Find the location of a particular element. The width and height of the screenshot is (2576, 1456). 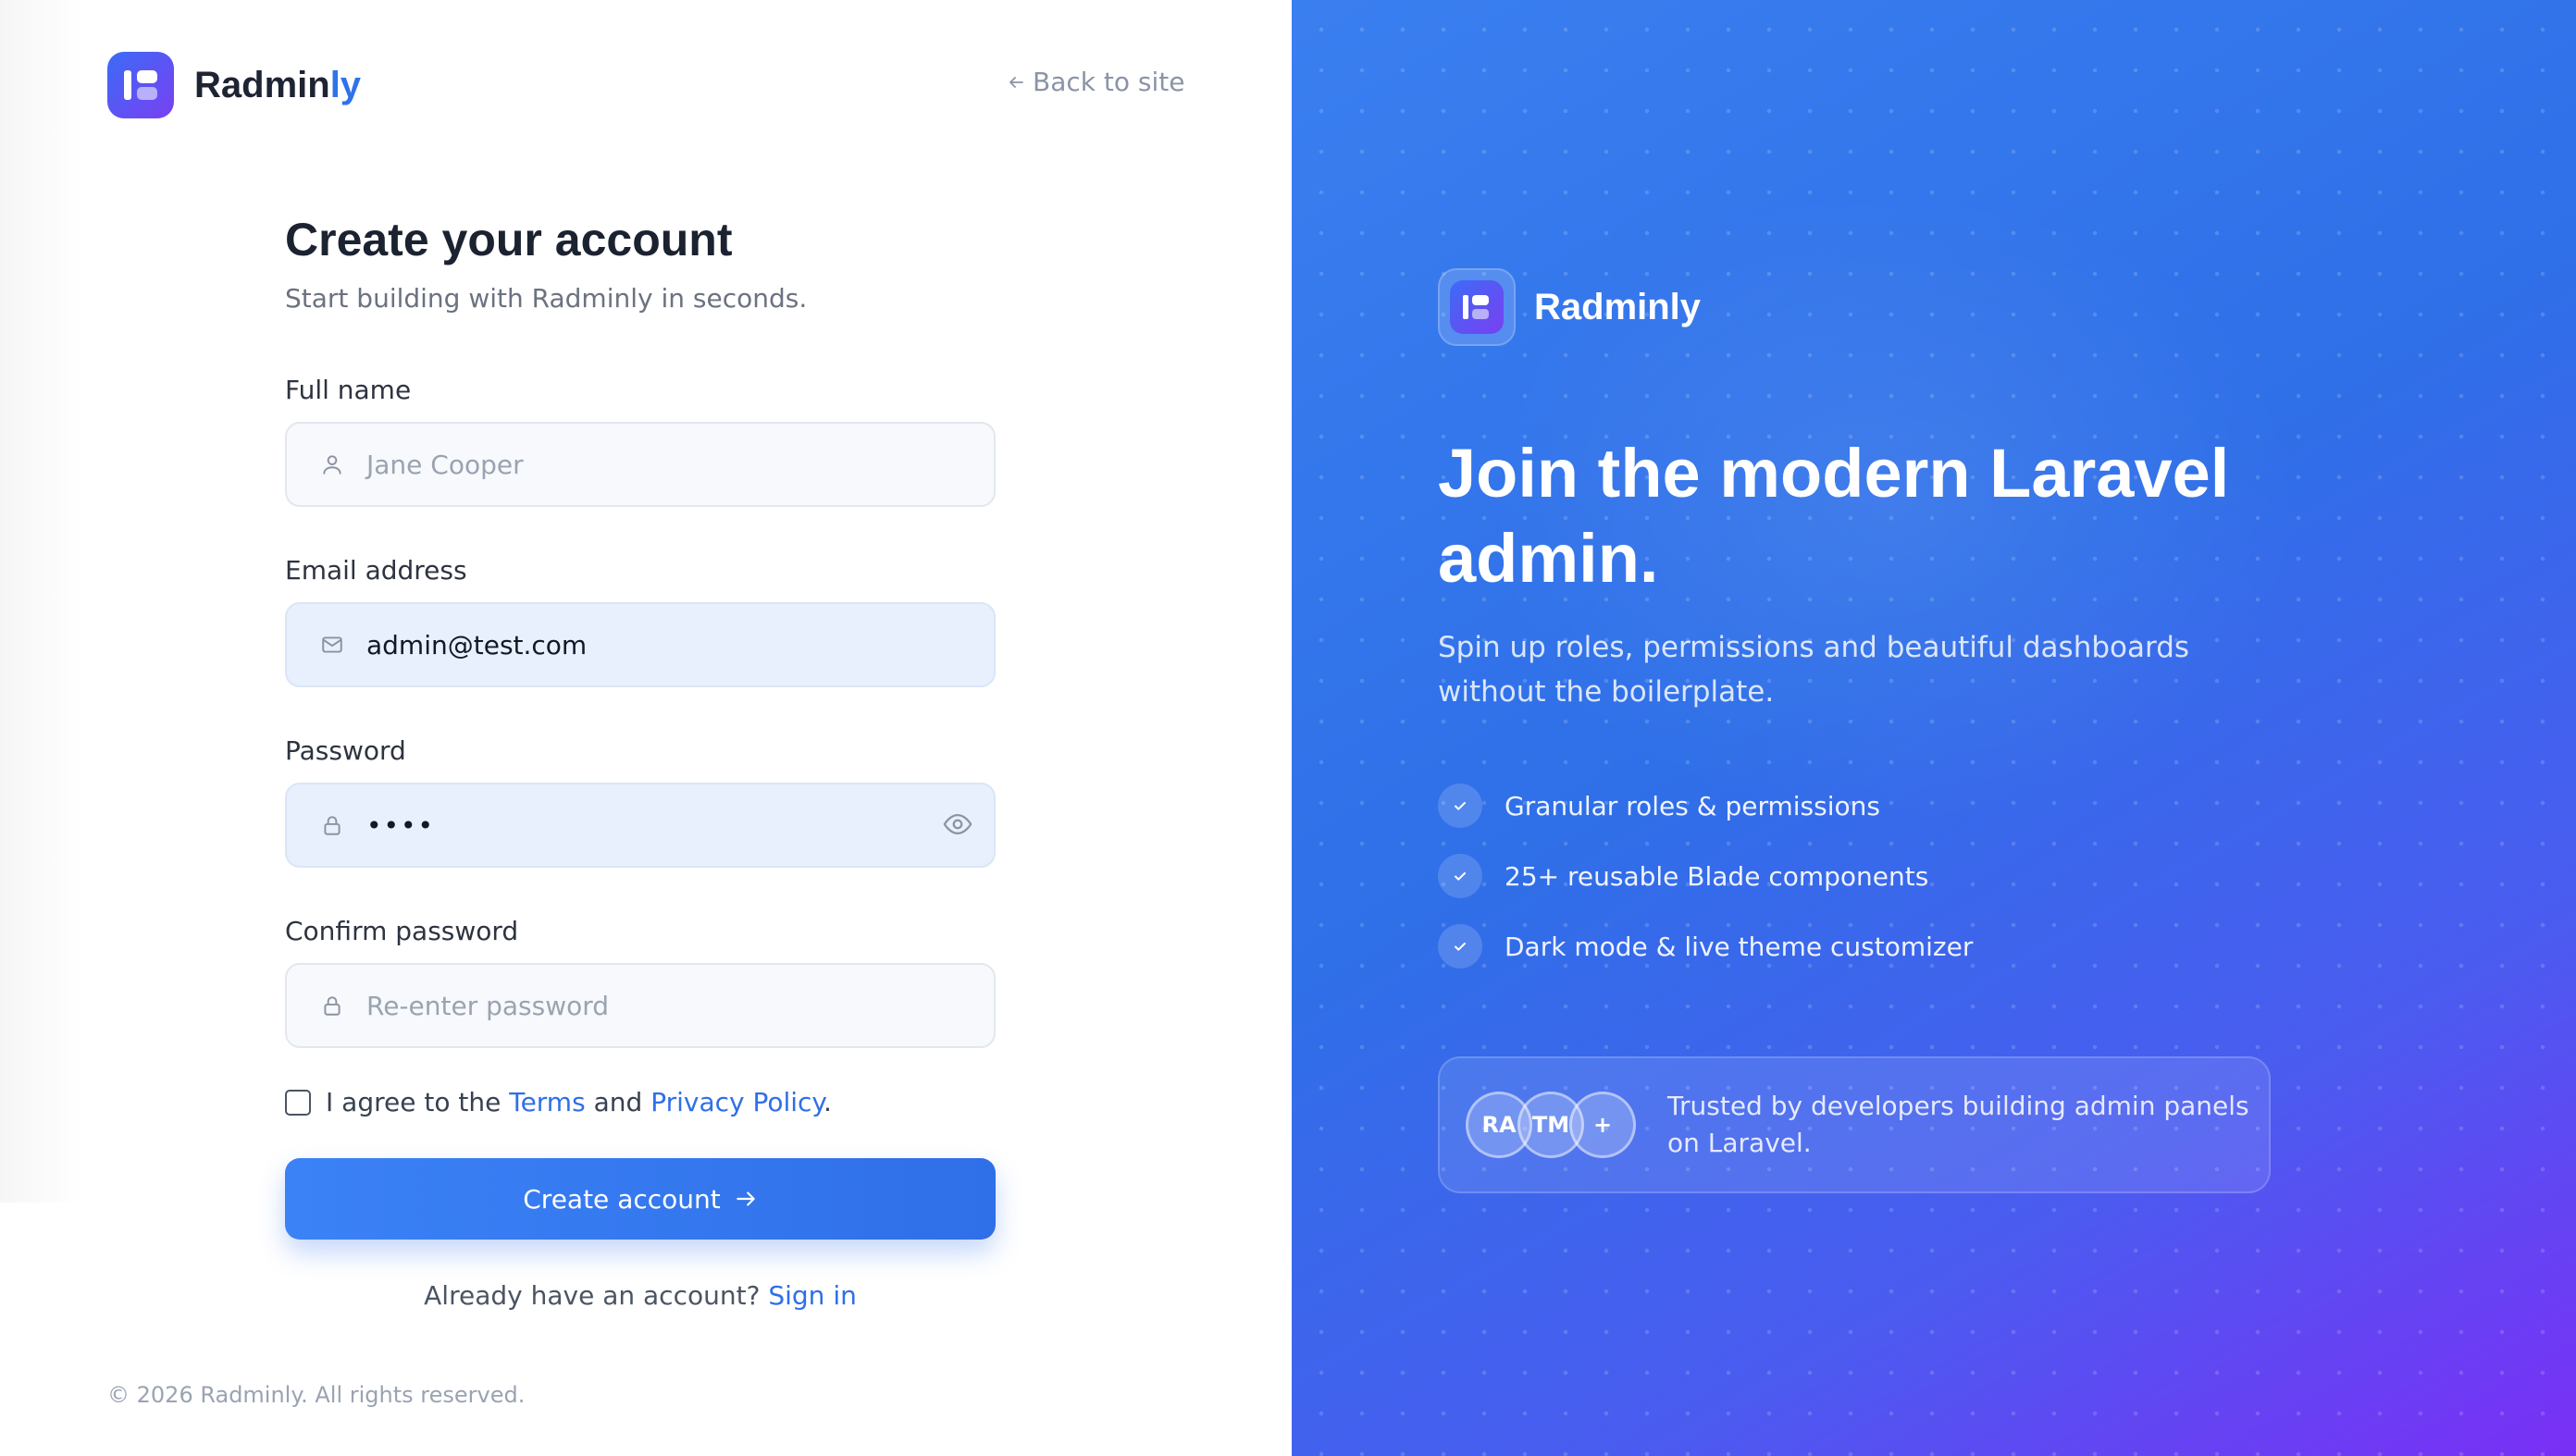

privacy-policy-link: Privacy Policy is located at coordinates (737, 1102).